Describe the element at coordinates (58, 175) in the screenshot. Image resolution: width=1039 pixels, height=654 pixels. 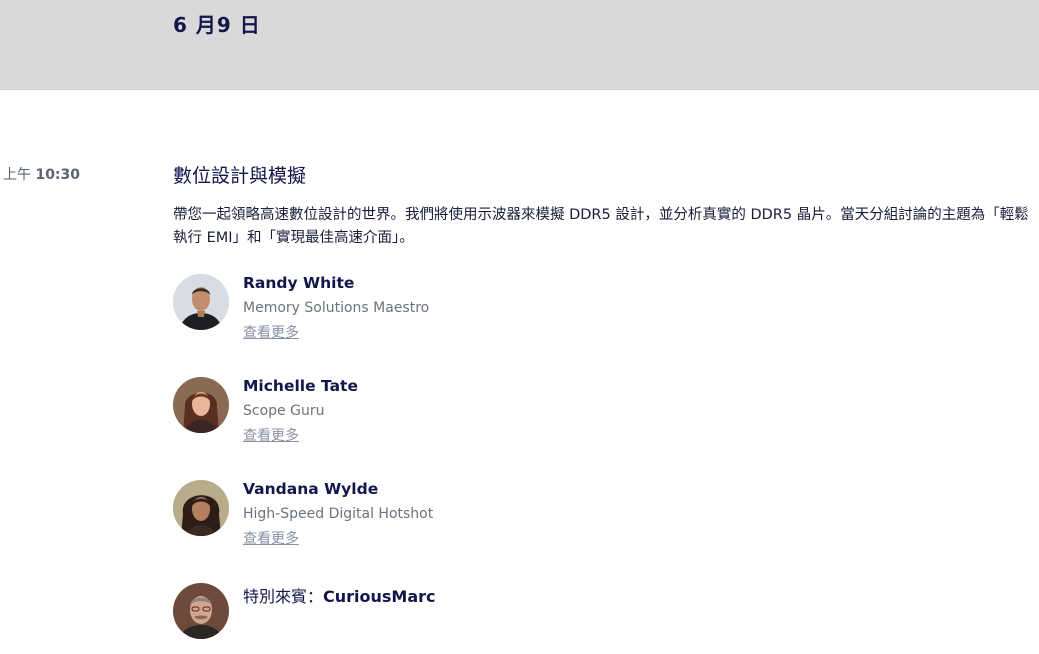
I see `session-time-value: 10:30` at that location.